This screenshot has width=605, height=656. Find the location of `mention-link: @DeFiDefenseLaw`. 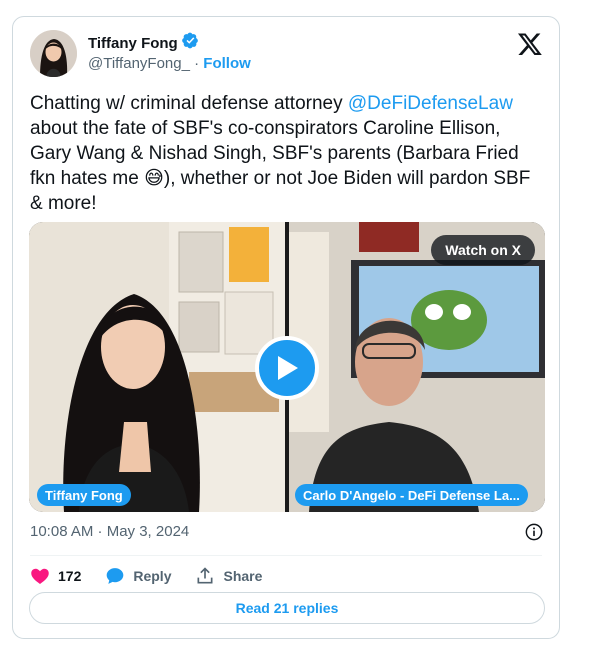

mention-link: @DeFiDefenseLaw is located at coordinates (430, 103).